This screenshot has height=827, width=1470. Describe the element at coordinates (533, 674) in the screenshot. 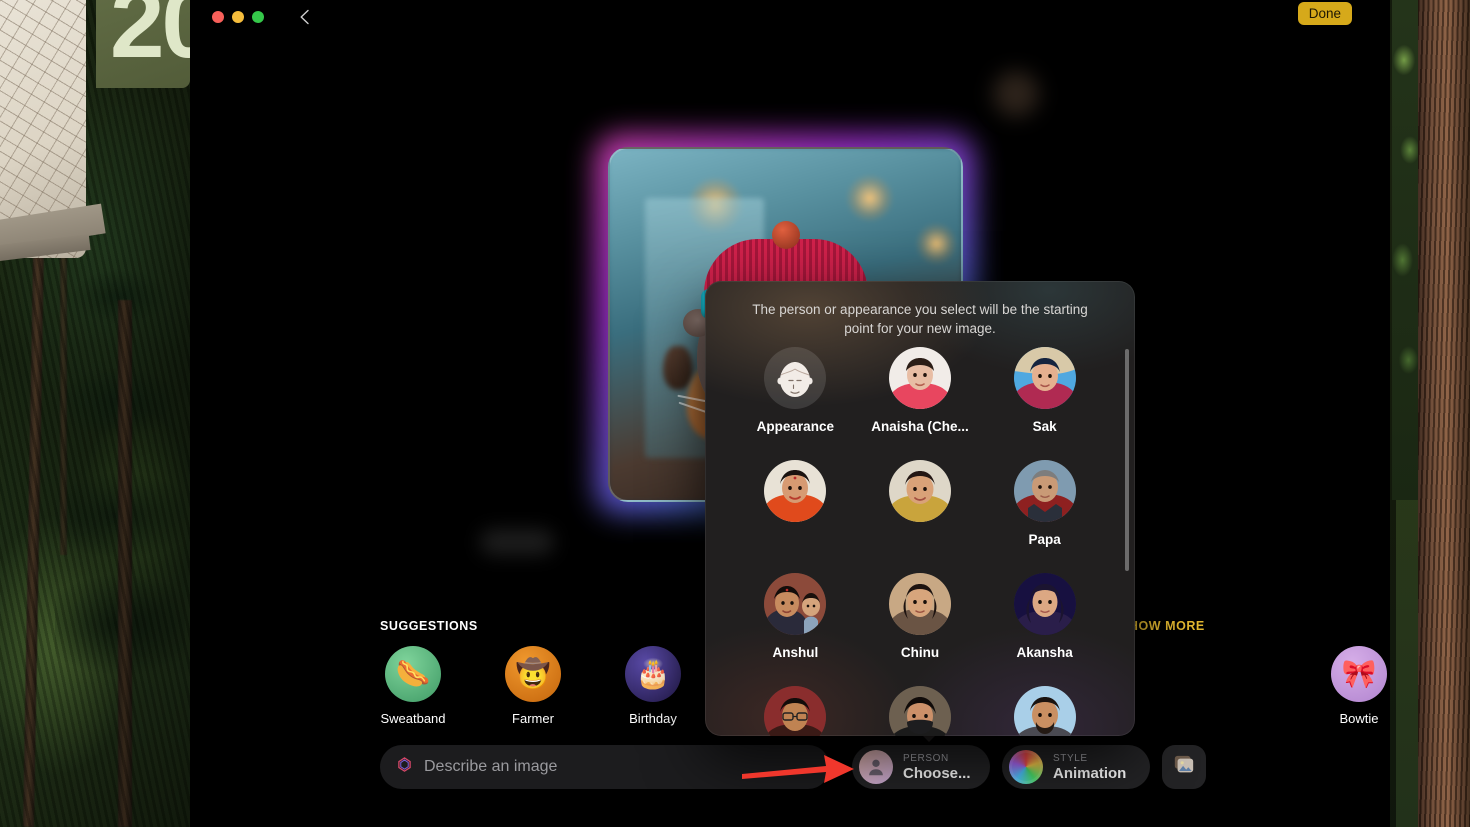

I see `farmer-hat-icon: 🤠` at that location.